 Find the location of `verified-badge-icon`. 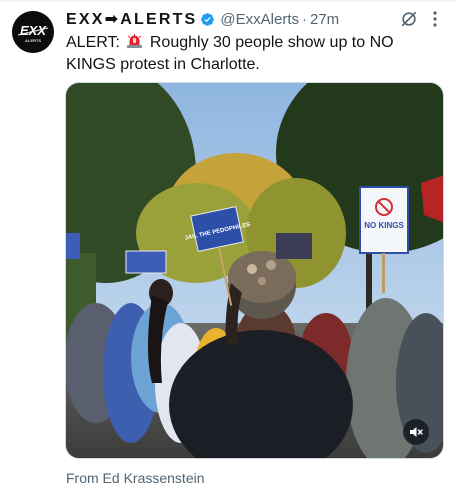

verified-badge-icon is located at coordinates (207, 19).